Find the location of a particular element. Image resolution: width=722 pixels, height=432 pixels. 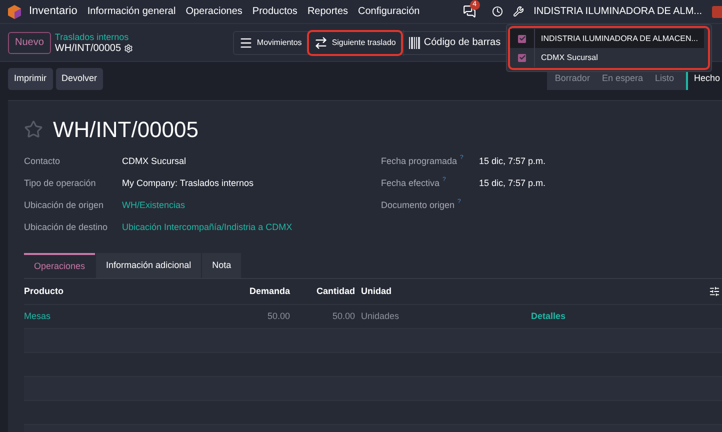

arrows-icon is located at coordinates (321, 43).